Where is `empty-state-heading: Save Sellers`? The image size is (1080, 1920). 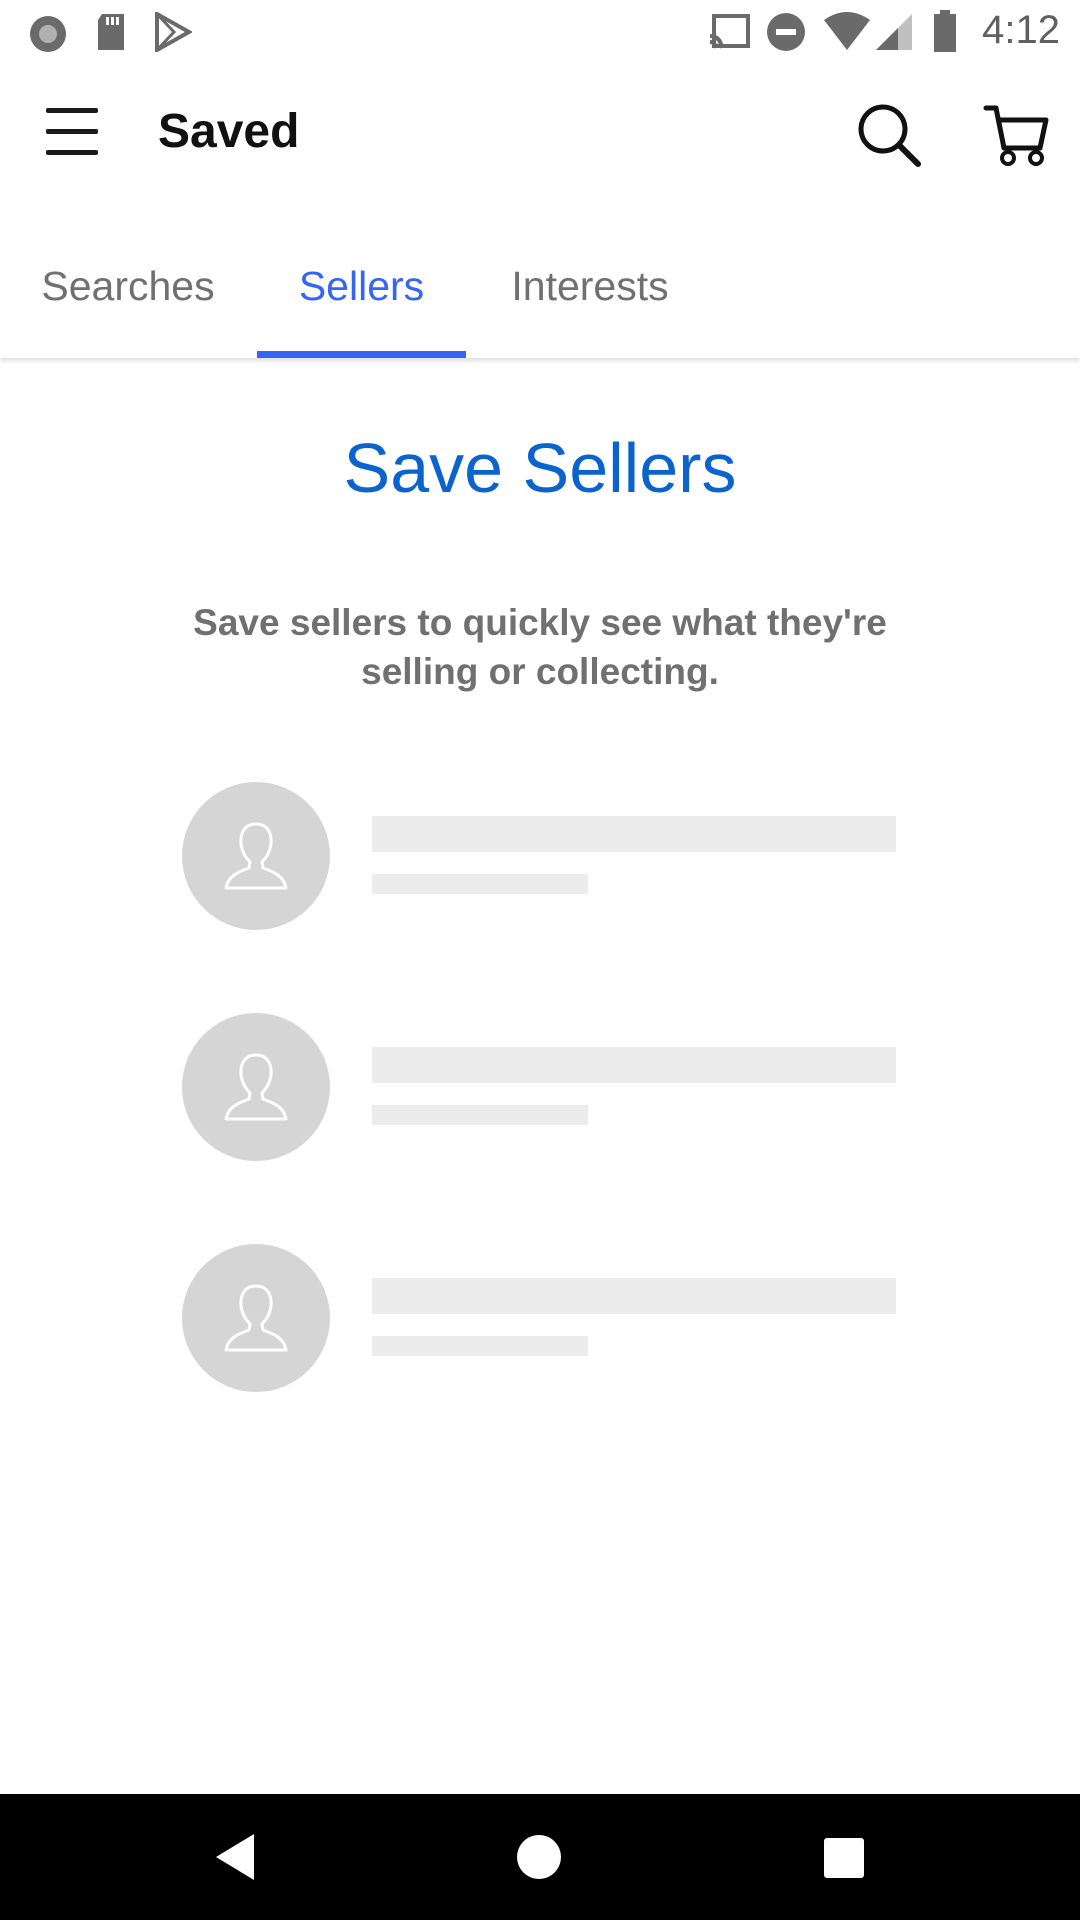
empty-state-heading: Save Sellers is located at coordinates (540, 468).